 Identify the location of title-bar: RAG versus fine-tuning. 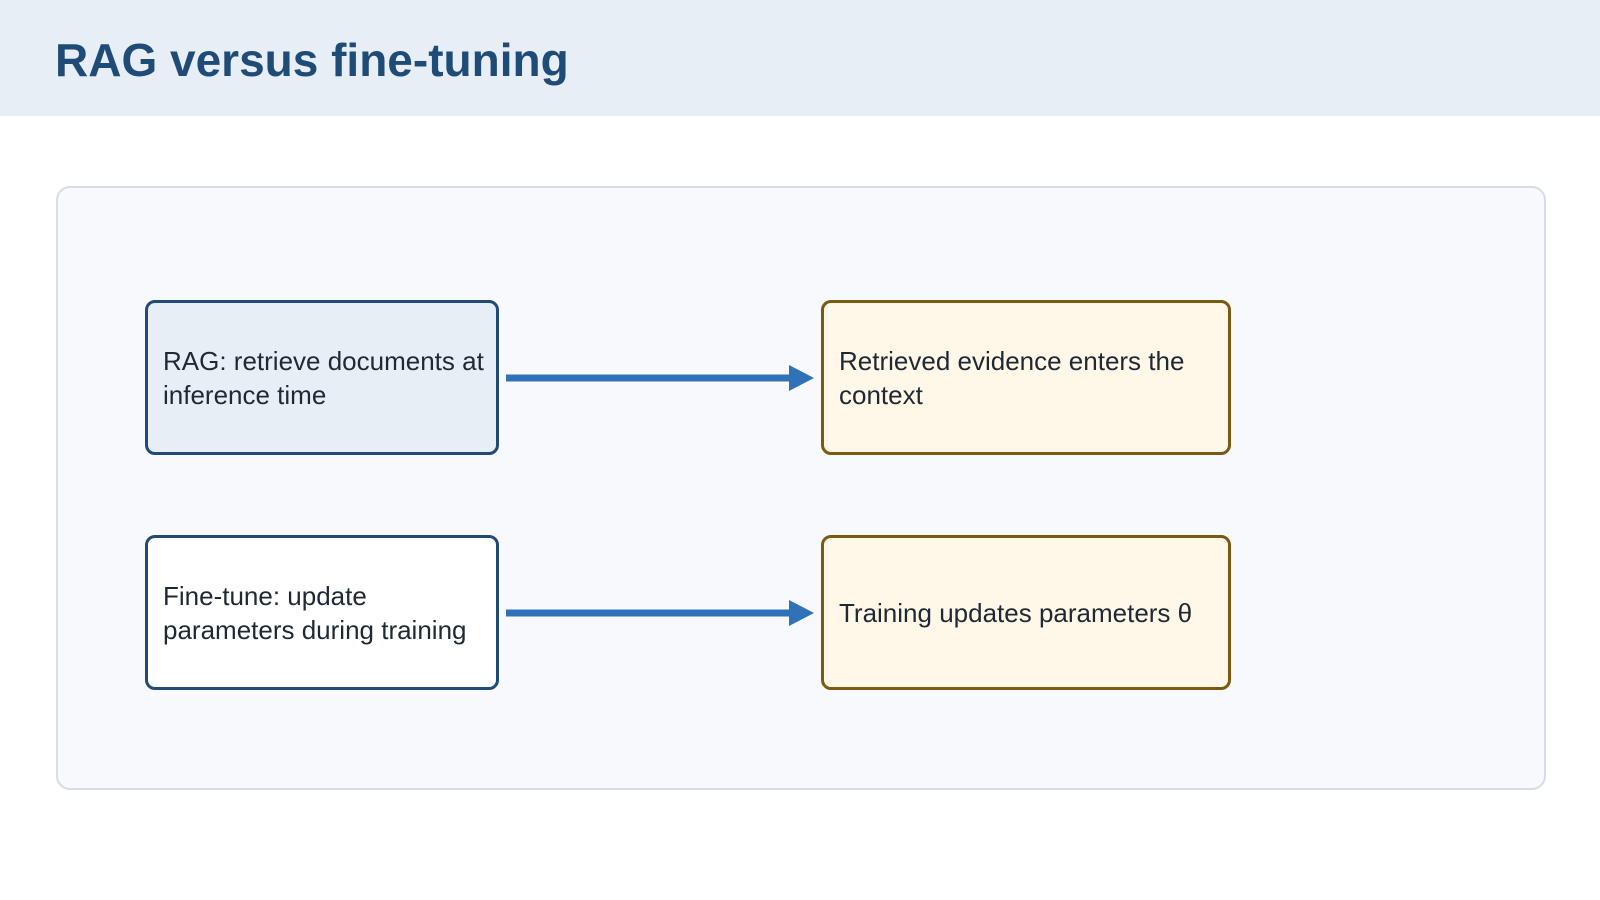
(800, 58).